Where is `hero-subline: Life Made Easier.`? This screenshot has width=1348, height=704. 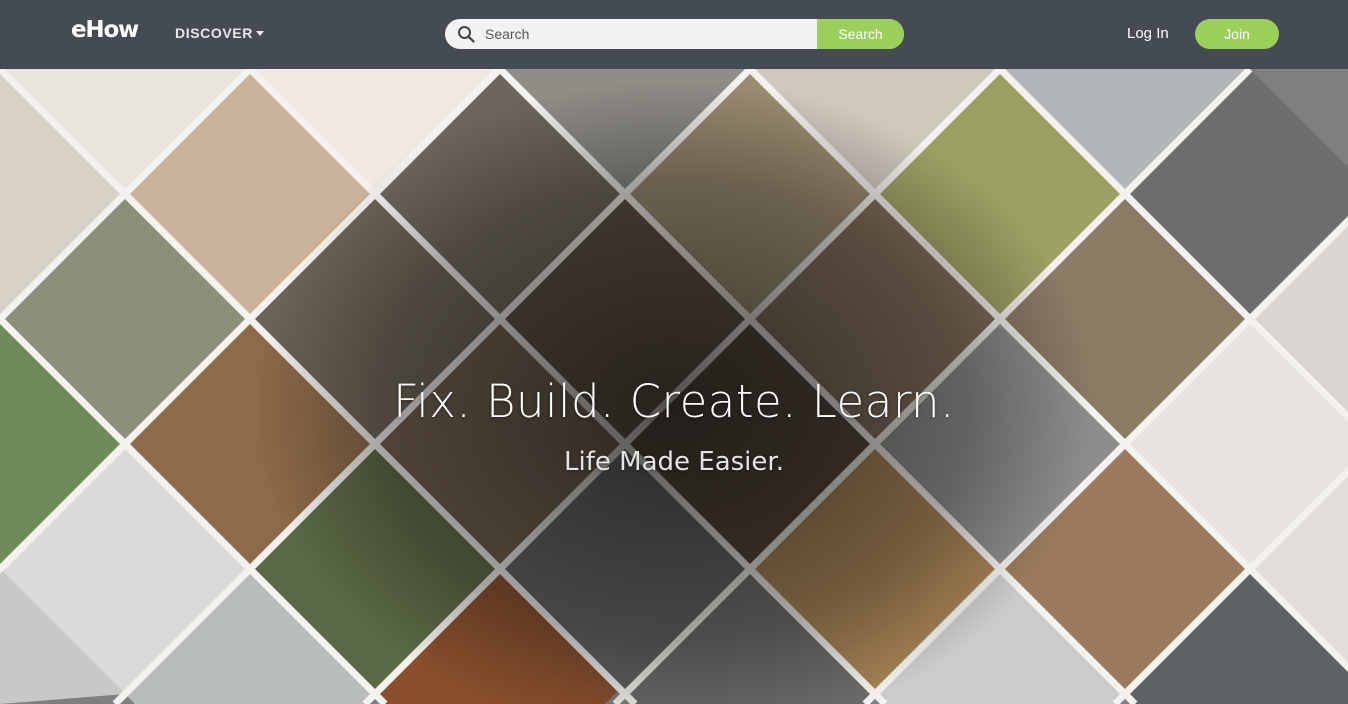
hero-subline: Life Made Easier. is located at coordinates (674, 462).